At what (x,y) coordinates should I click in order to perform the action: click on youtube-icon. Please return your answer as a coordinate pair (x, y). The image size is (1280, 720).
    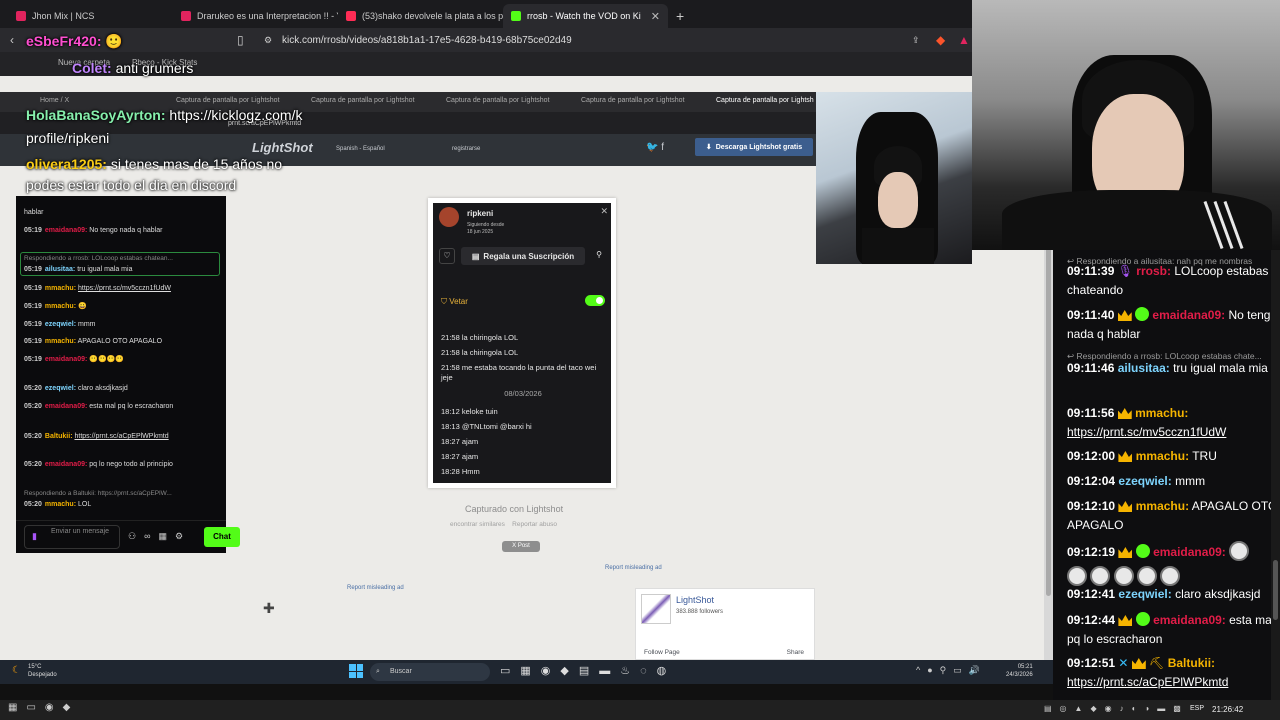
    Looking at the image, I should click on (186, 16).